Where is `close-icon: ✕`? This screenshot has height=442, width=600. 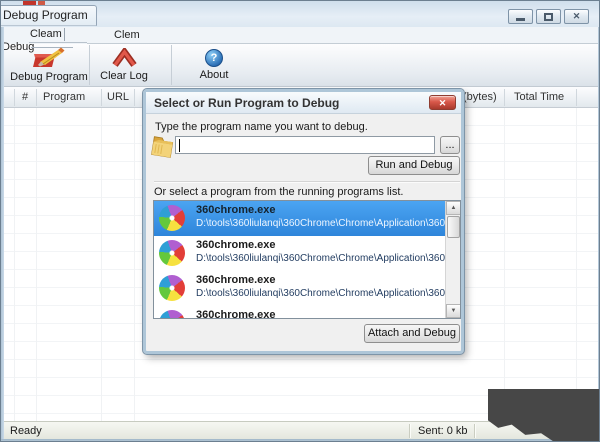 close-icon: ✕ is located at coordinates (576, 16).